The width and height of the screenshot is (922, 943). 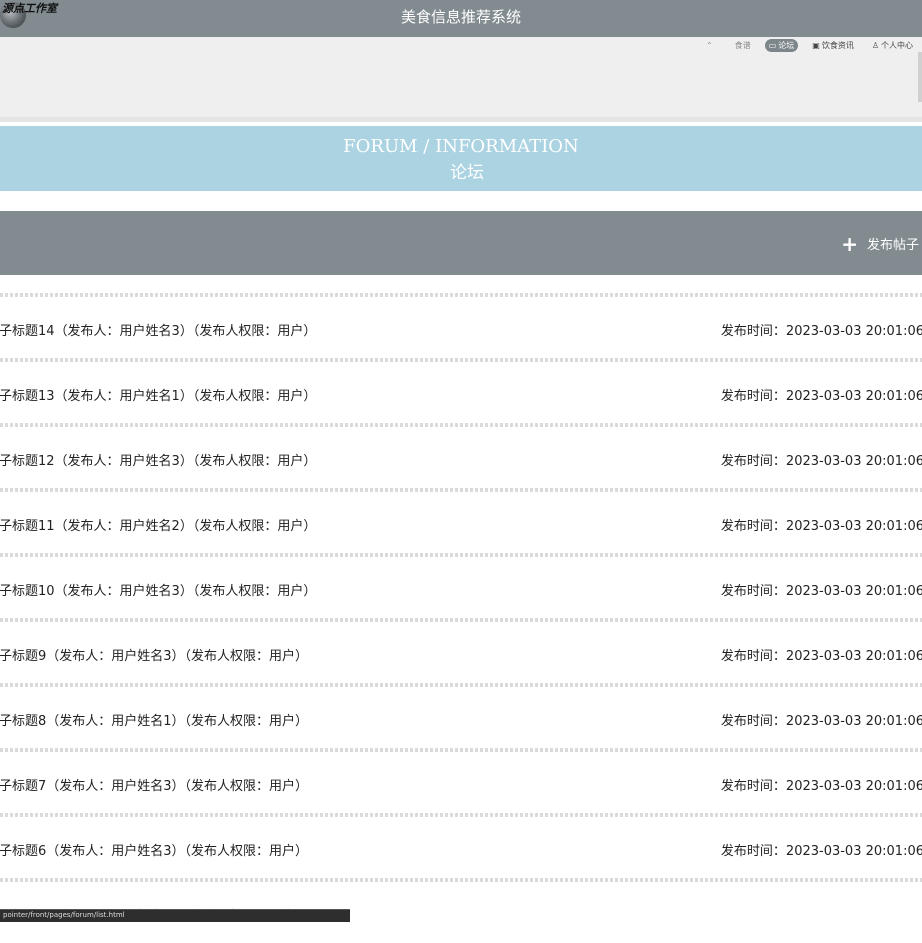 What do you see at coordinates (158, 394) in the screenshot?
I see `post-title: 子标题13（发布人：用户姓名1）（发布人权限：用户）` at bounding box center [158, 394].